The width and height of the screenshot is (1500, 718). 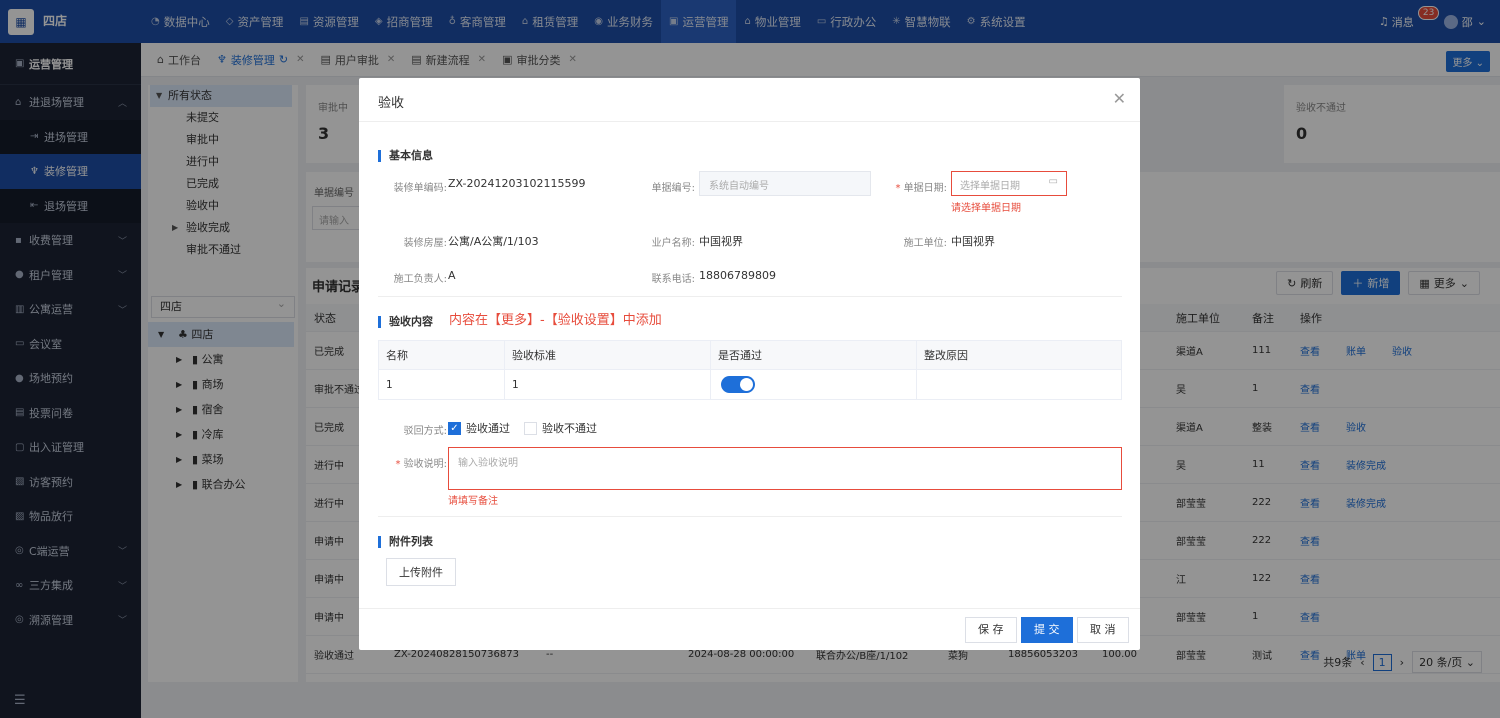 What do you see at coordinates (673, 279) in the screenshot?
I see `phone-label: 联系电话:` at bounding box center [673, 279].